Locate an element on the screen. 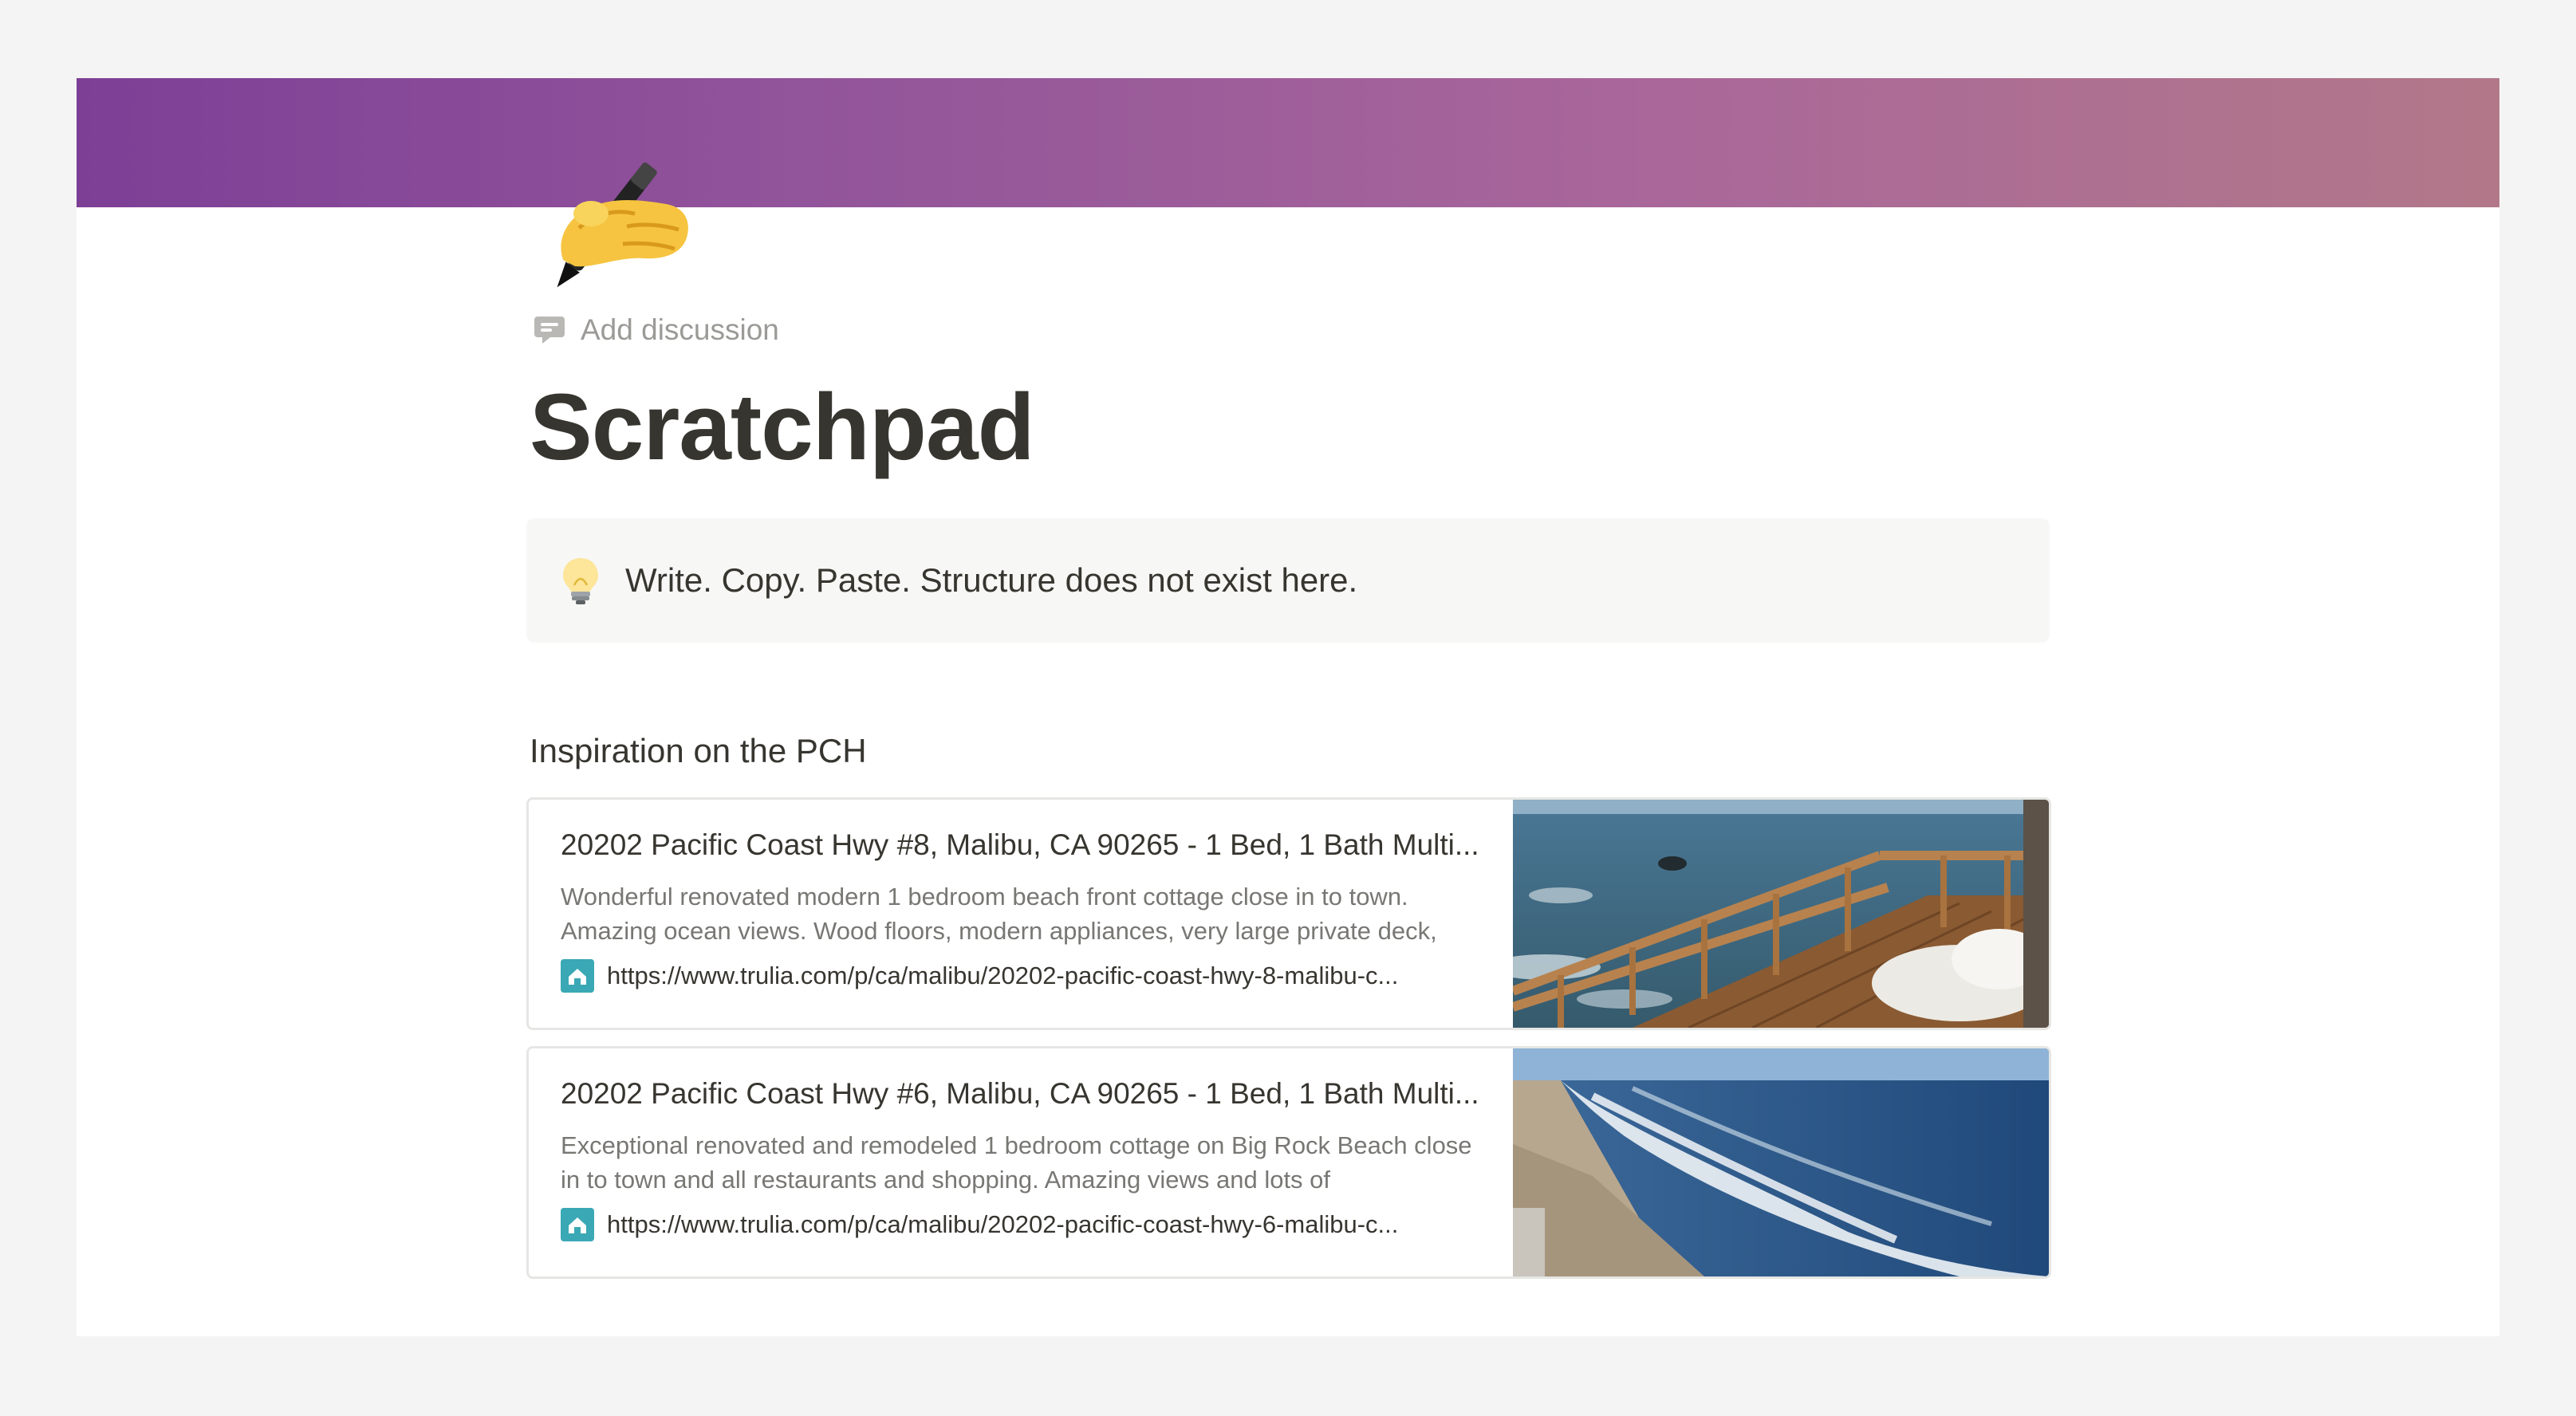  lightbulb-icon is located at coordinates (580, 581).